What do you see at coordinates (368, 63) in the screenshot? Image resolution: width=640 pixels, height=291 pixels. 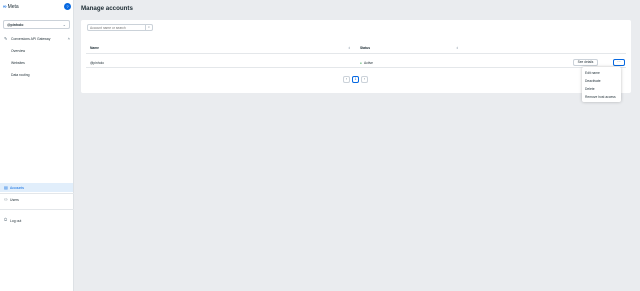 I see `status-badge: Active` at bounding box center [368, 63].